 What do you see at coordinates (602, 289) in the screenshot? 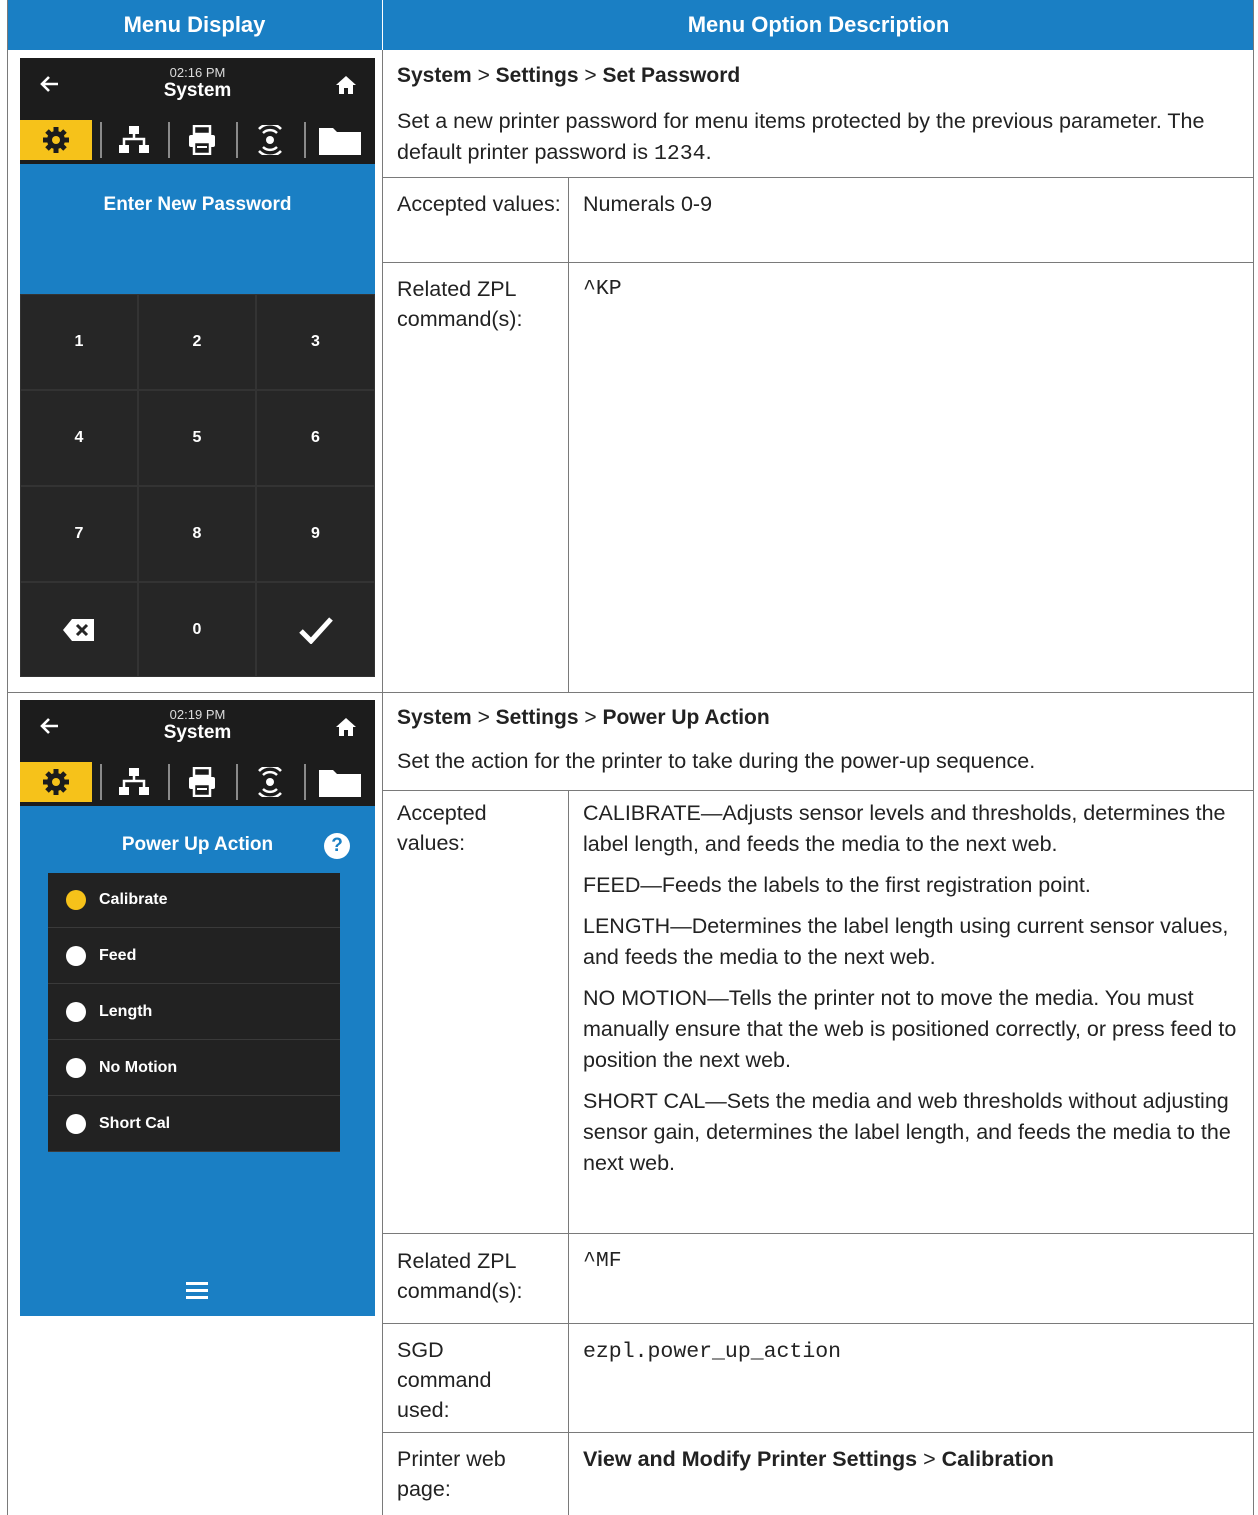
I see `related-zpl-value: ^KP` at bounding box center [602, 289].